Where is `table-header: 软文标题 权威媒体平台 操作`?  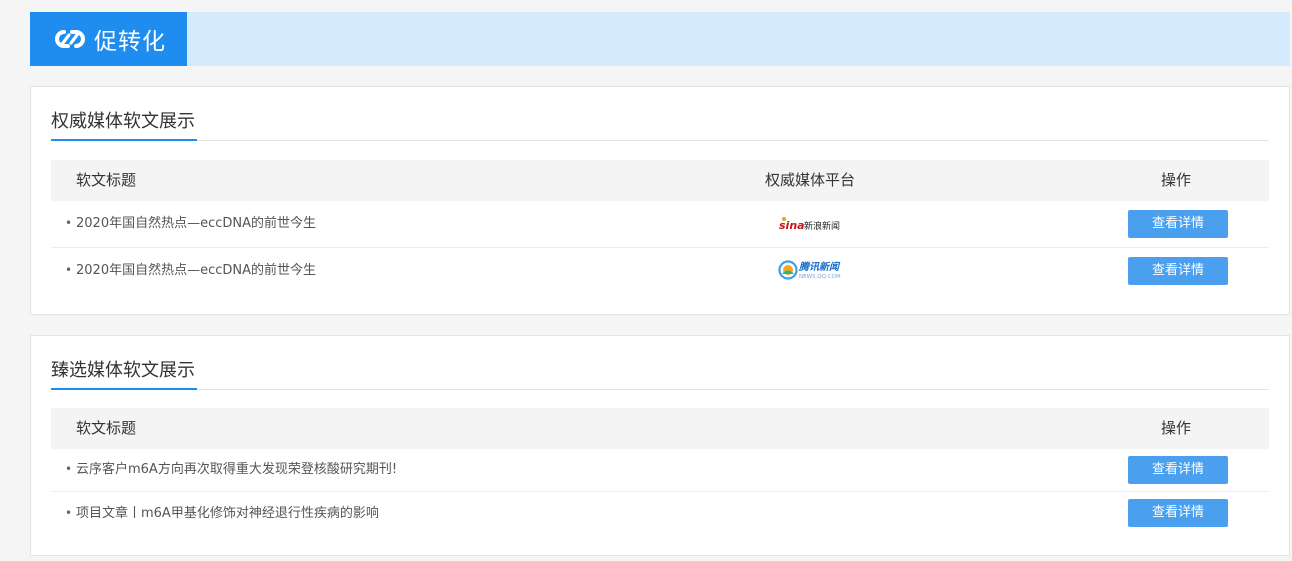 table-header: 软文标题 权威媒体平台 操作 is located at coordinates (660, 180).